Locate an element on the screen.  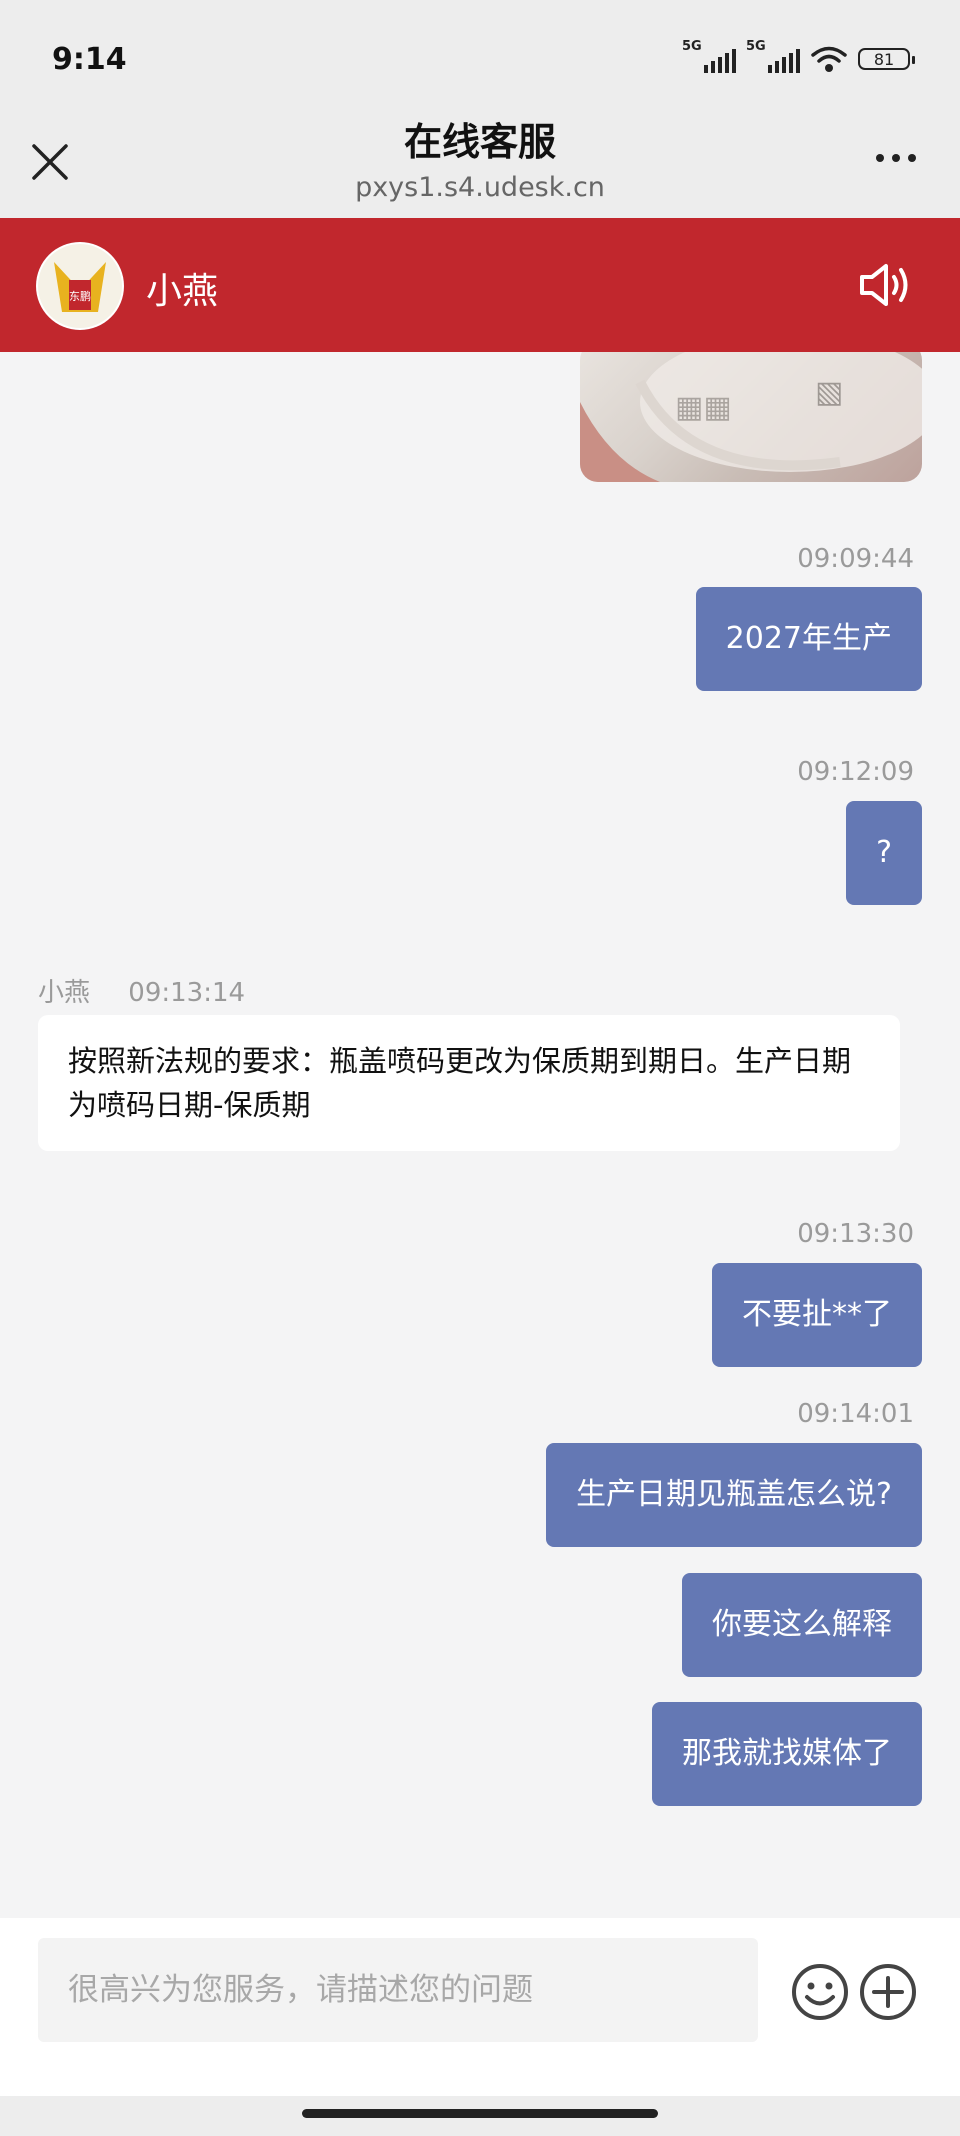
cell-signal-icon-2: 5G is located at coordinates (773, 56).